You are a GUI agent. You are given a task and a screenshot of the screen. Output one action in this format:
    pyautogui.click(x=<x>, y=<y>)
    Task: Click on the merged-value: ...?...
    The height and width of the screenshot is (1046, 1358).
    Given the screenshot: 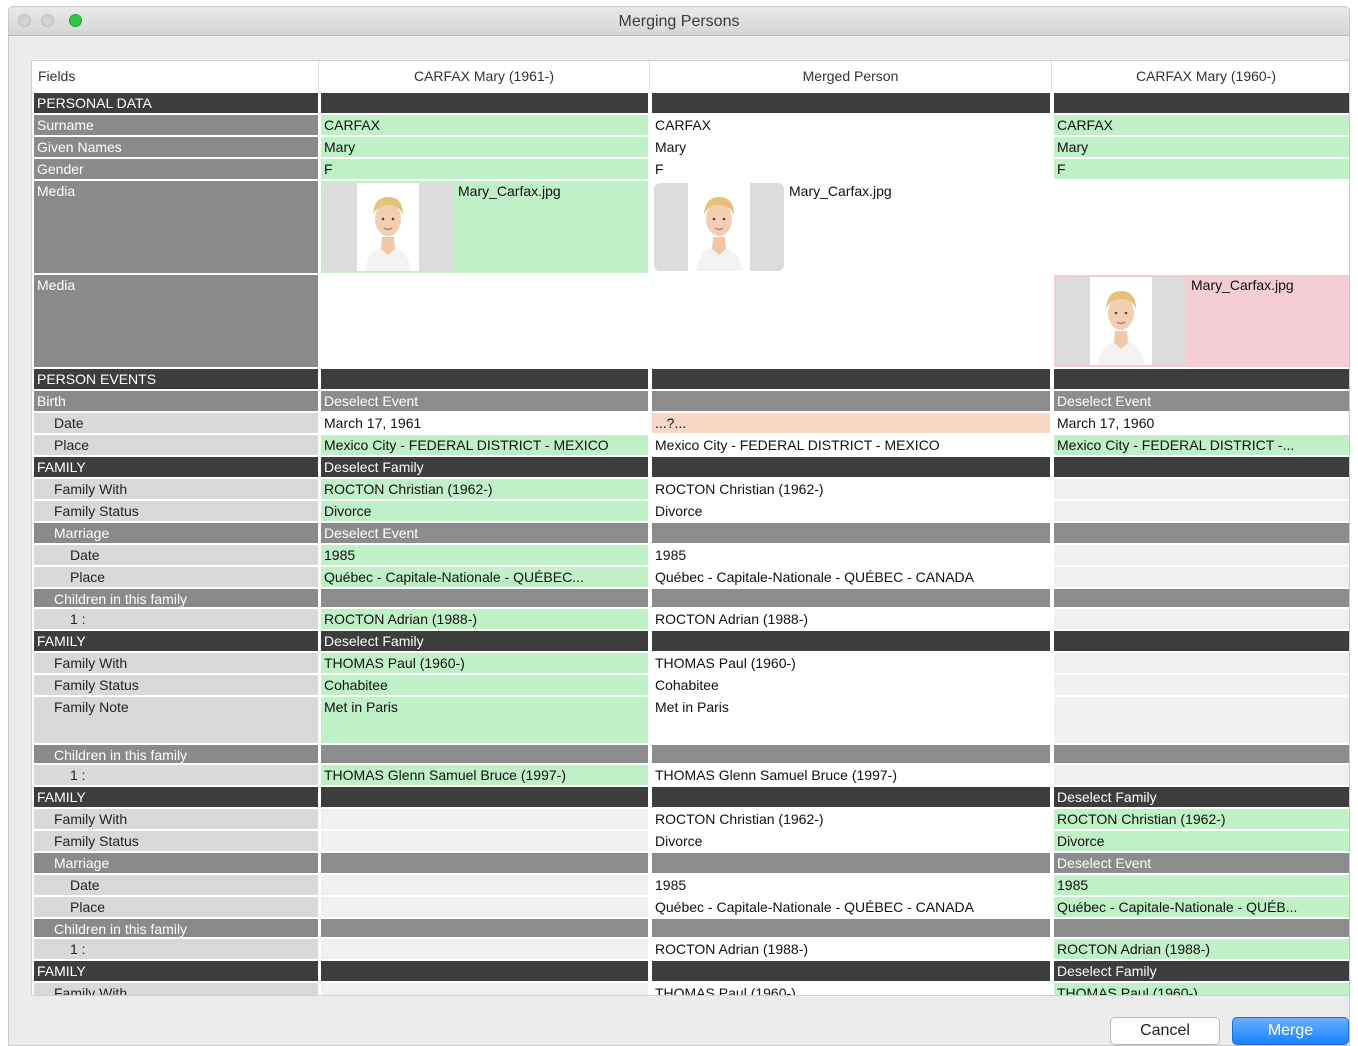 What is the action you would take?
    pyautogui.click(x=851, y=423)
    